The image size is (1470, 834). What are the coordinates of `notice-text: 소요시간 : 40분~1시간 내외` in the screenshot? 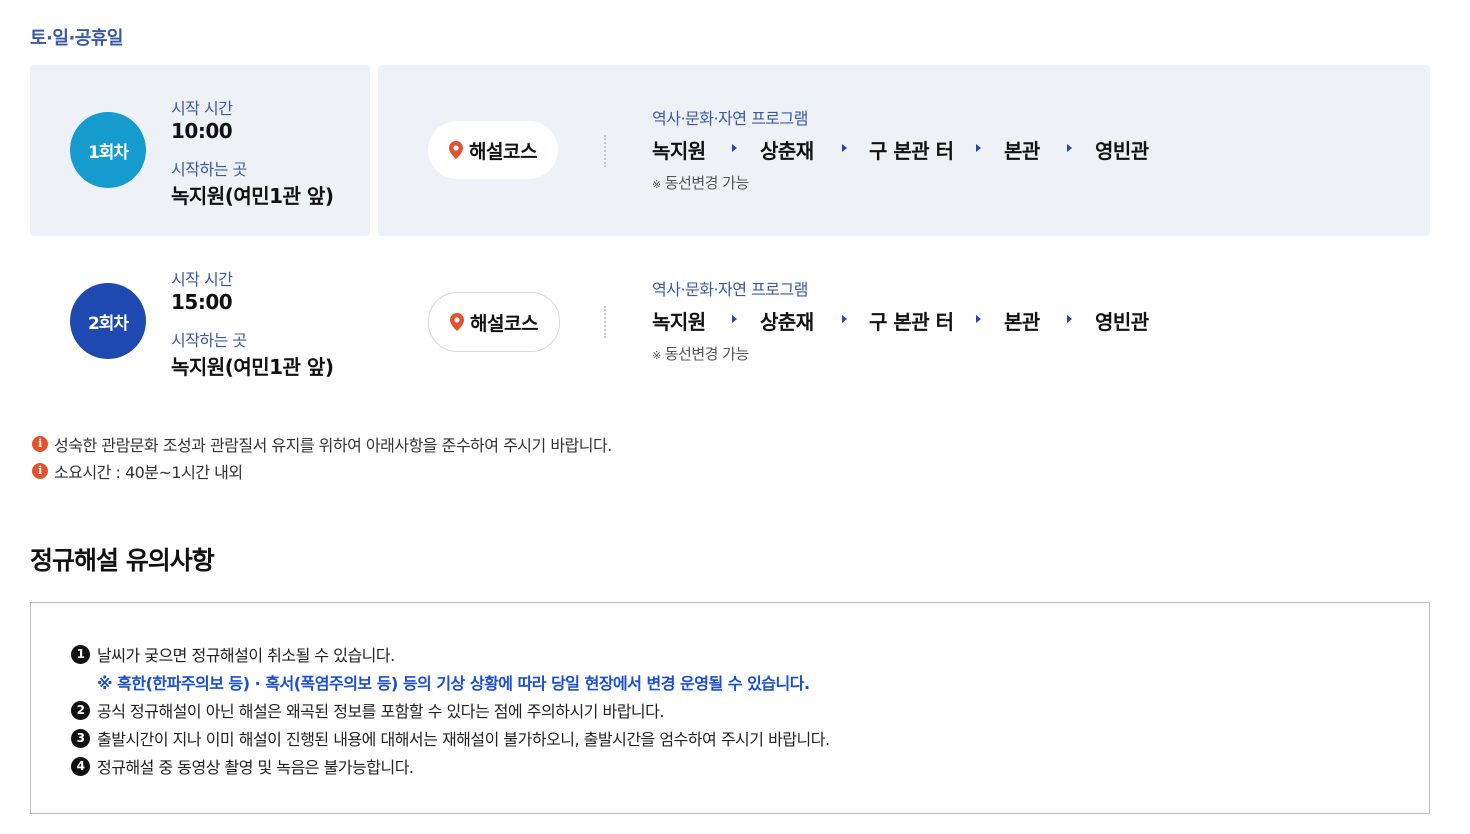 It's located at (148, 472).